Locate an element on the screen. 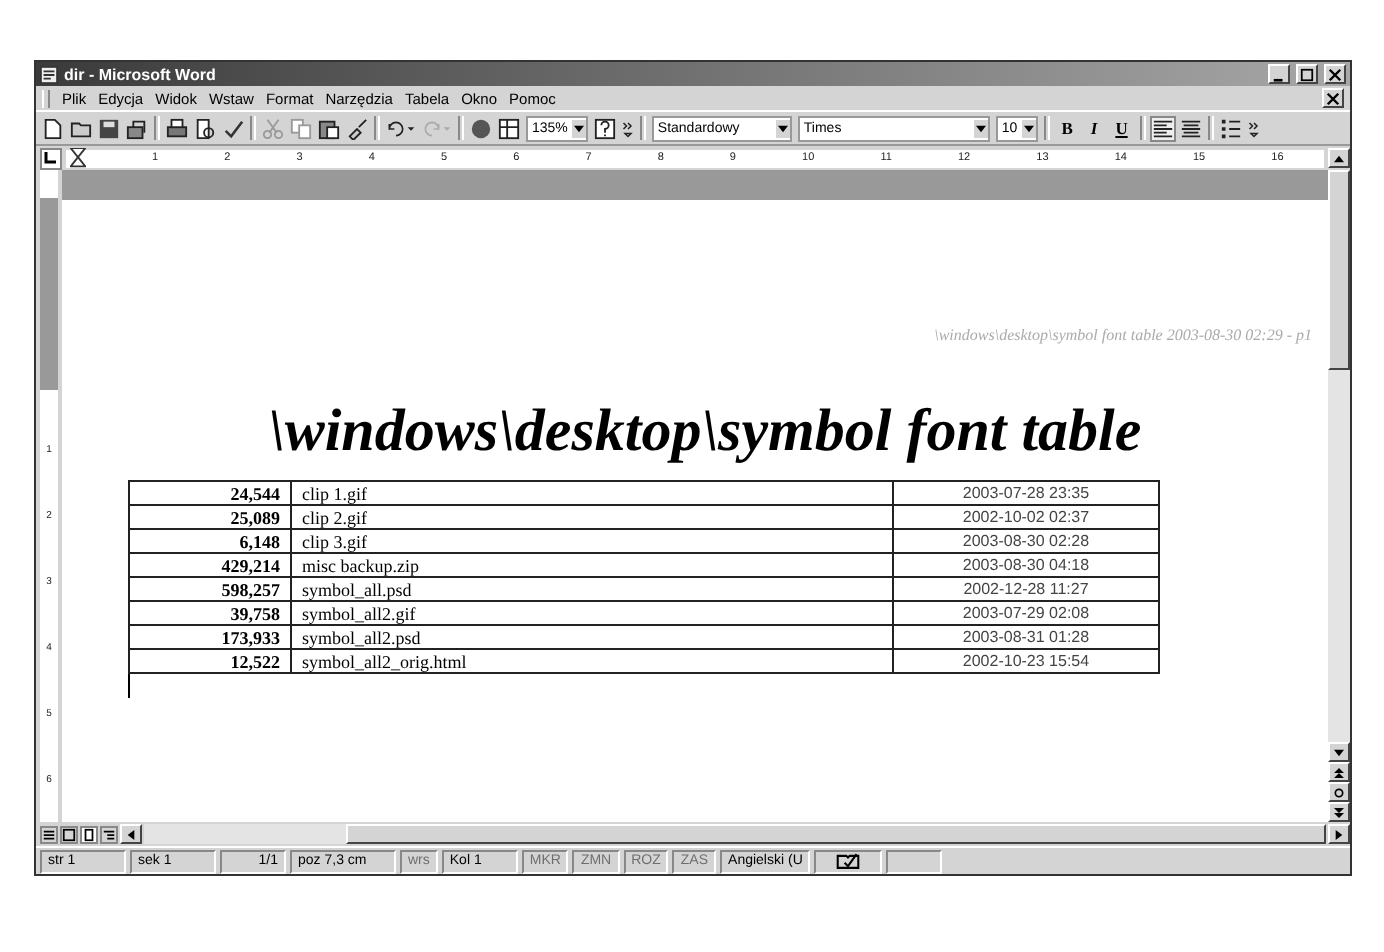  browse-object-button is located at coordinates (1339, 792).